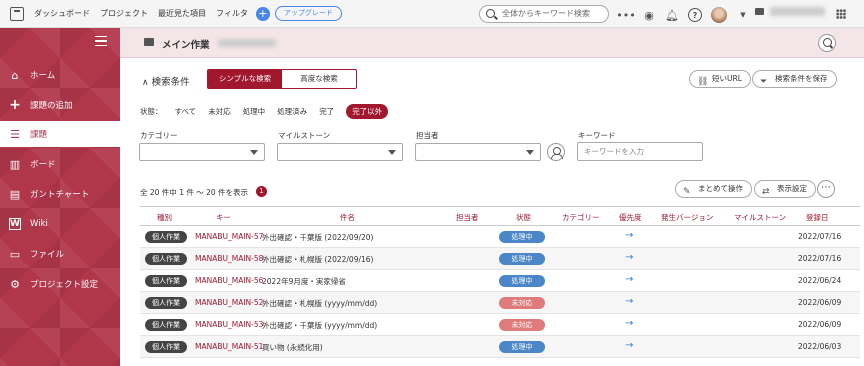  Describe the element at coordinates (15, 224) in the screenshot. I see `wiki-icon: W` at that location.